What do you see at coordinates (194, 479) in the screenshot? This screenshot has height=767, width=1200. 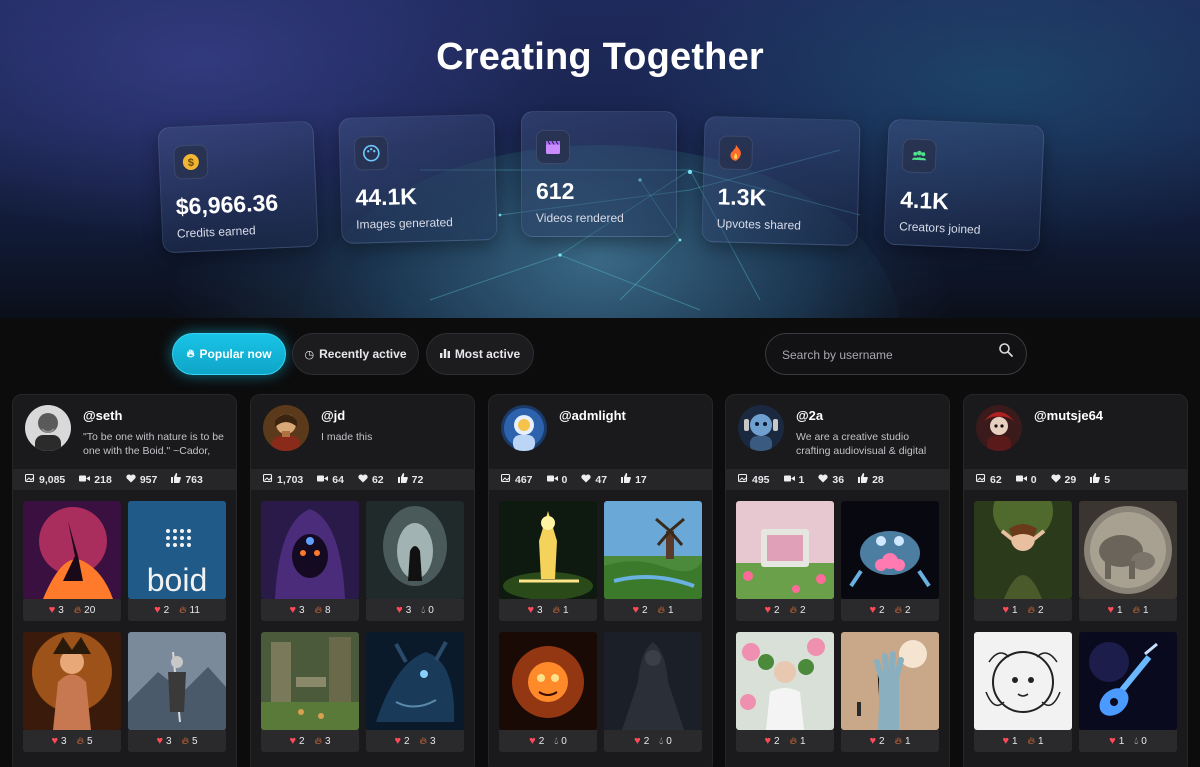 I see `stat-value: 763` at bounding box center [194, 479].